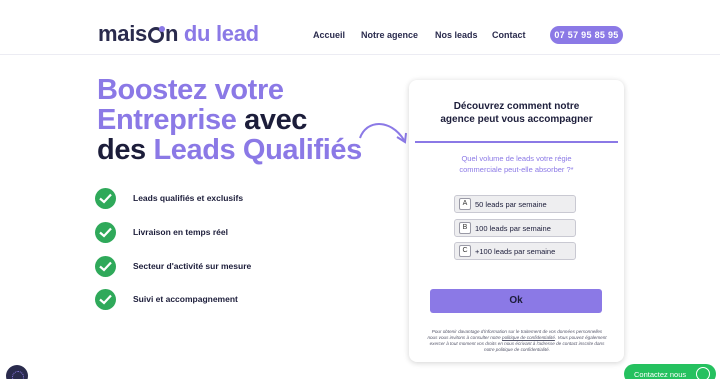 The width and height of the screenshot is (720, 379). What do you see at coordinates (389, 35) in the screenshot?
I see `nav-link-notre-agence: Notre agence` at bounding box center [389, 35].